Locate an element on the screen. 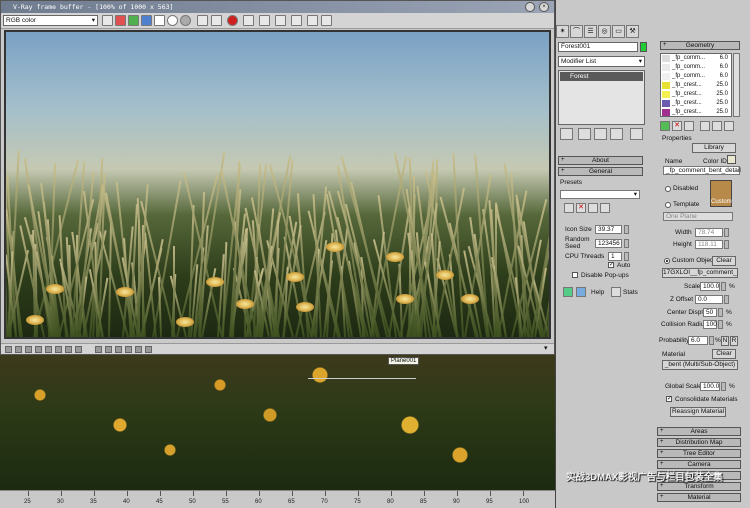 This screenshot has height=508, width=750. width-input: 78.74 is located at coordinates (709, 232).